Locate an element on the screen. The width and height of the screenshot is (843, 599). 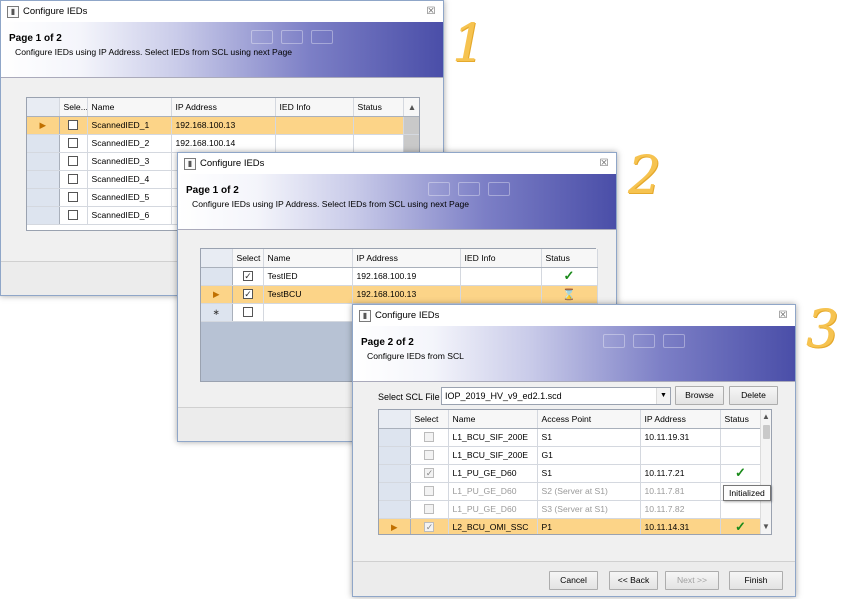
cancel-button: Cancel is located at coordinates (573, 580).